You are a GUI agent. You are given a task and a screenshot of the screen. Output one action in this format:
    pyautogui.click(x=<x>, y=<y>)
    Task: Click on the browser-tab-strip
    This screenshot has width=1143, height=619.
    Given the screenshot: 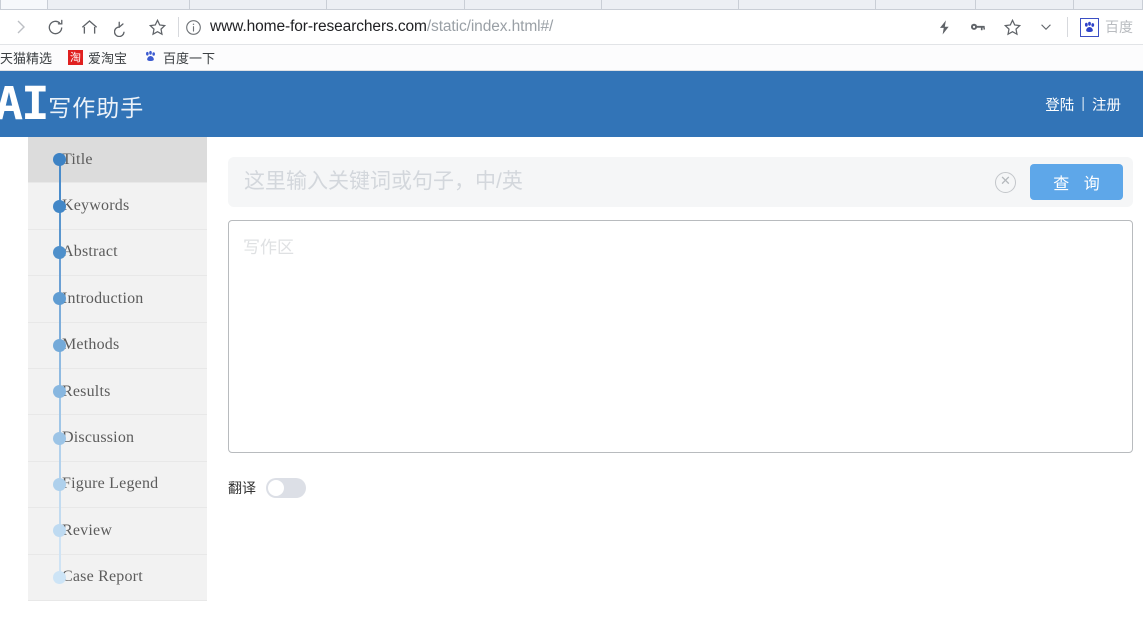 What is the action you would take?
    pyautogui.click(x=571, y=5)
    